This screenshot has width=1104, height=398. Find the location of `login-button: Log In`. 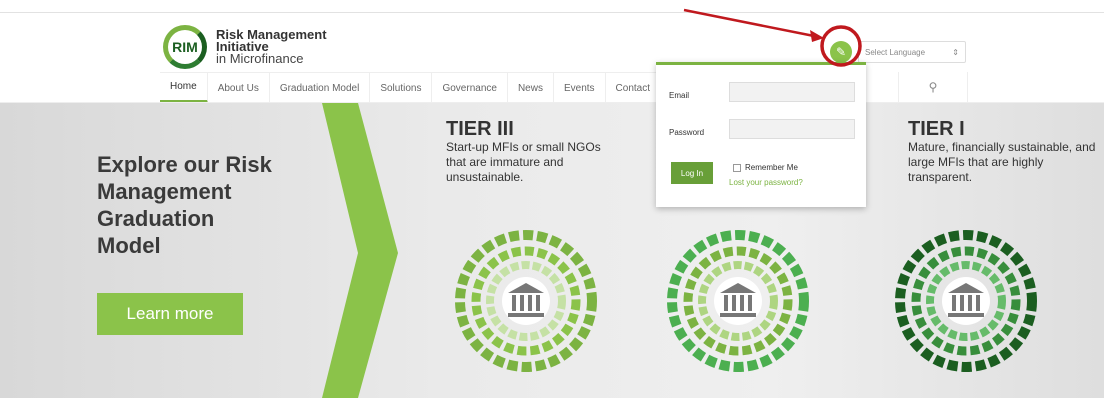

login-button: Log In is located at coordinates (692, 173).